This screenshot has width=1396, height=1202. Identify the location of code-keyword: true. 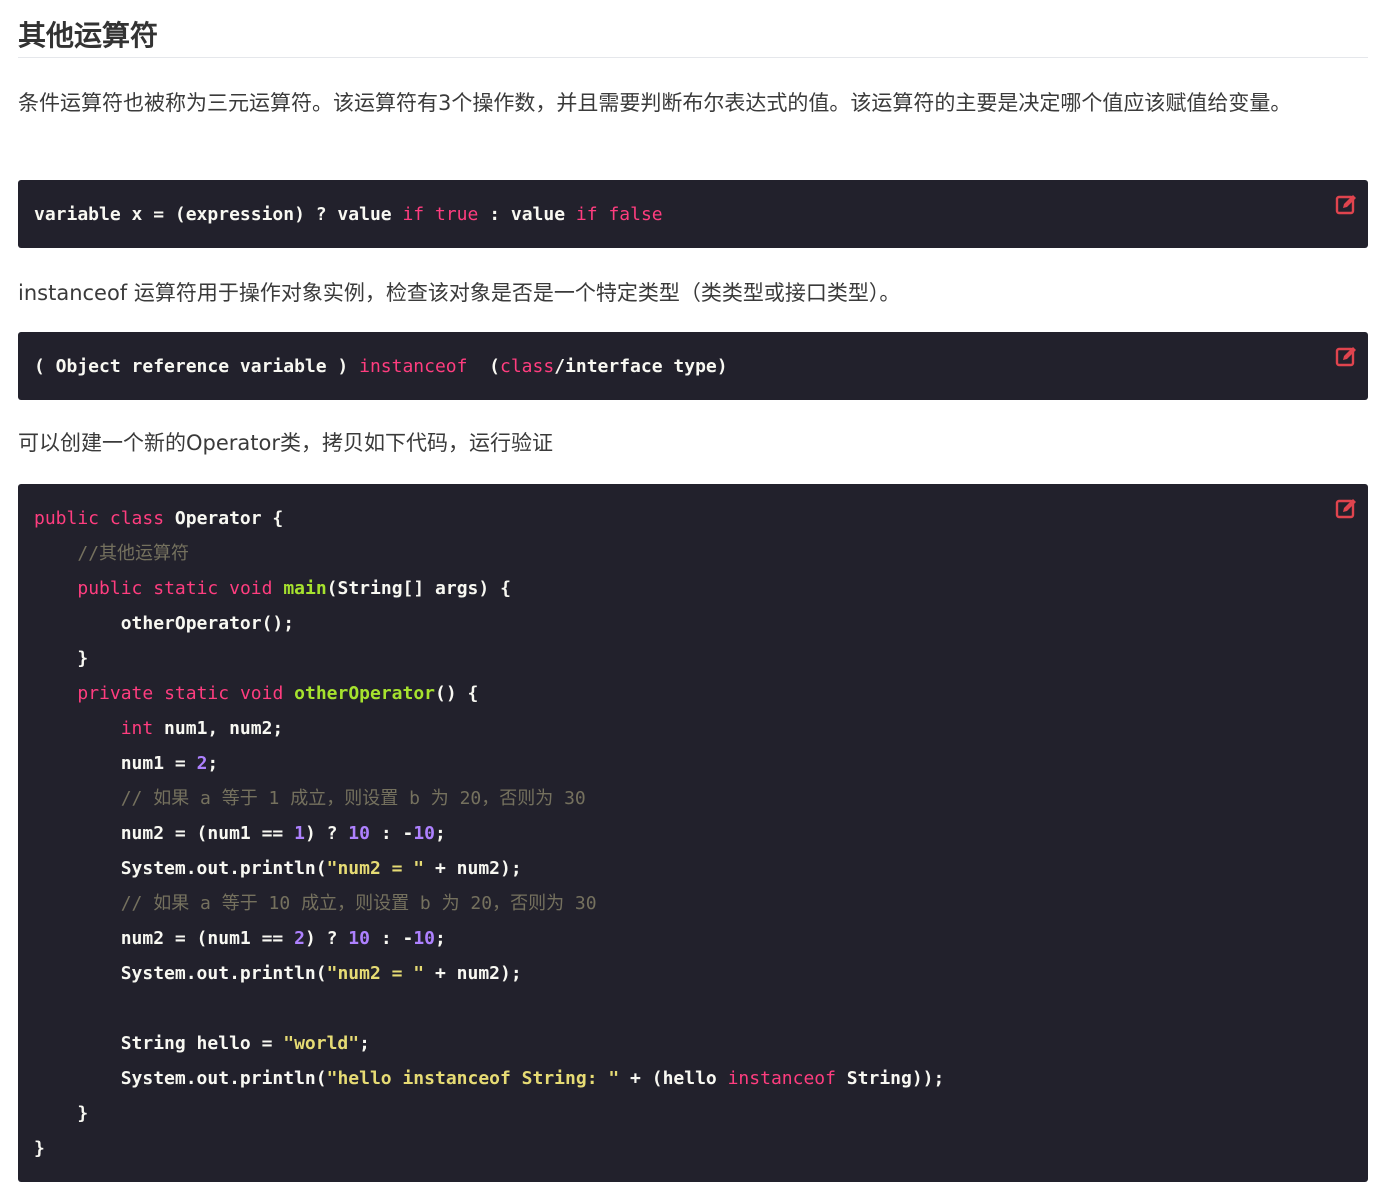
(457, 214).